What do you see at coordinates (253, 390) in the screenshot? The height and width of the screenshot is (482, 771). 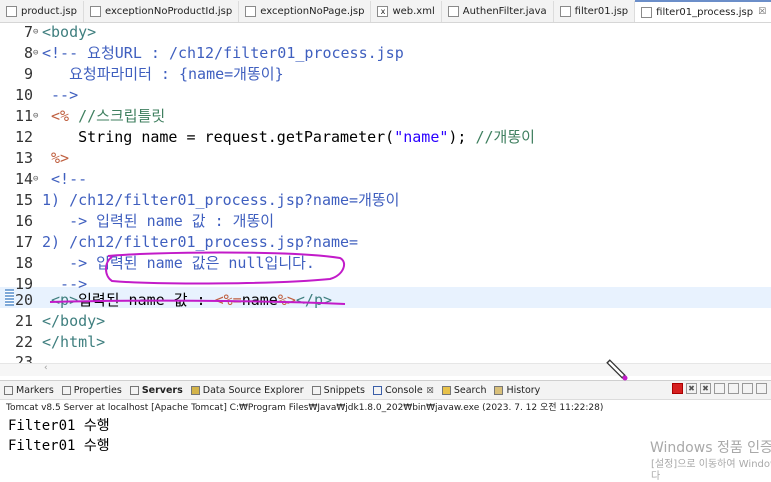 I see `tab-label: Data Source Explorer` at bounding box center [253, 390].